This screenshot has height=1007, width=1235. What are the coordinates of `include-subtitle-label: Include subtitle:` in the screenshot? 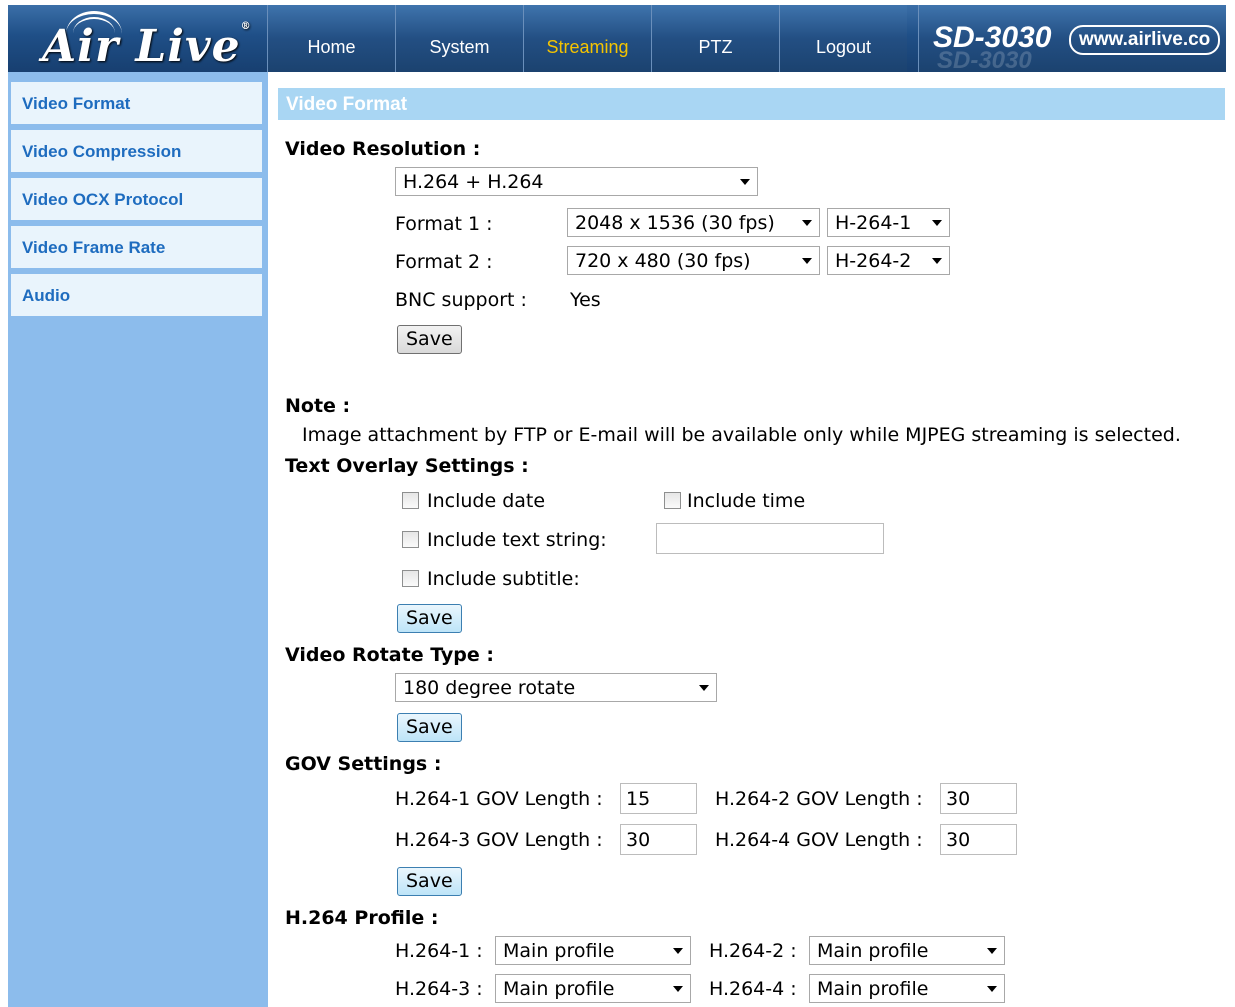 It's located at (503, 579).